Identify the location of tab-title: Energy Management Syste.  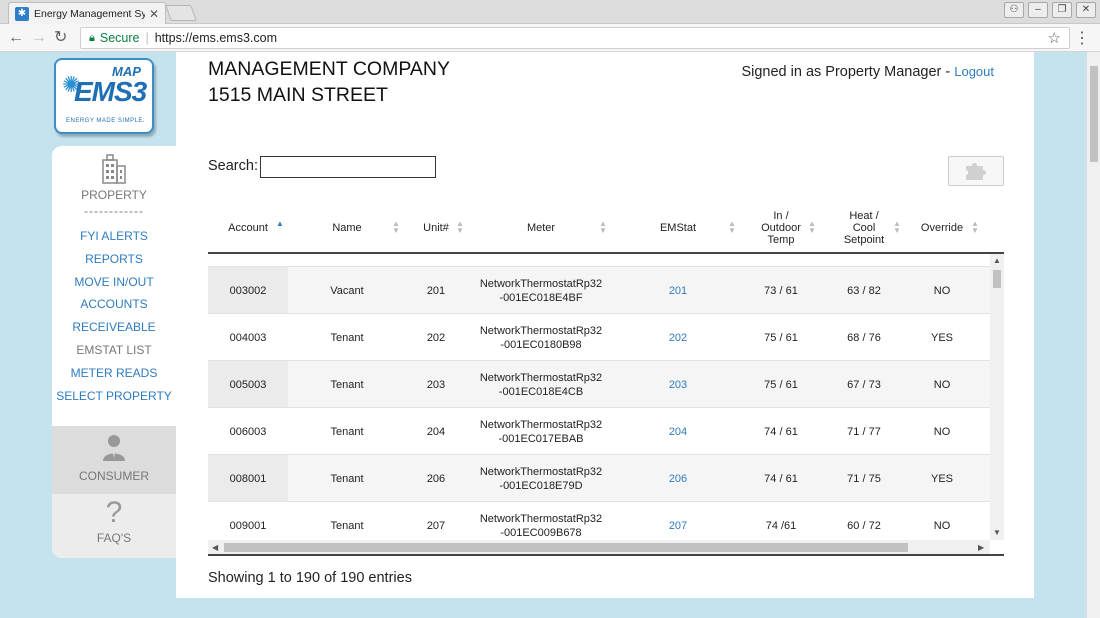
(89, 13).